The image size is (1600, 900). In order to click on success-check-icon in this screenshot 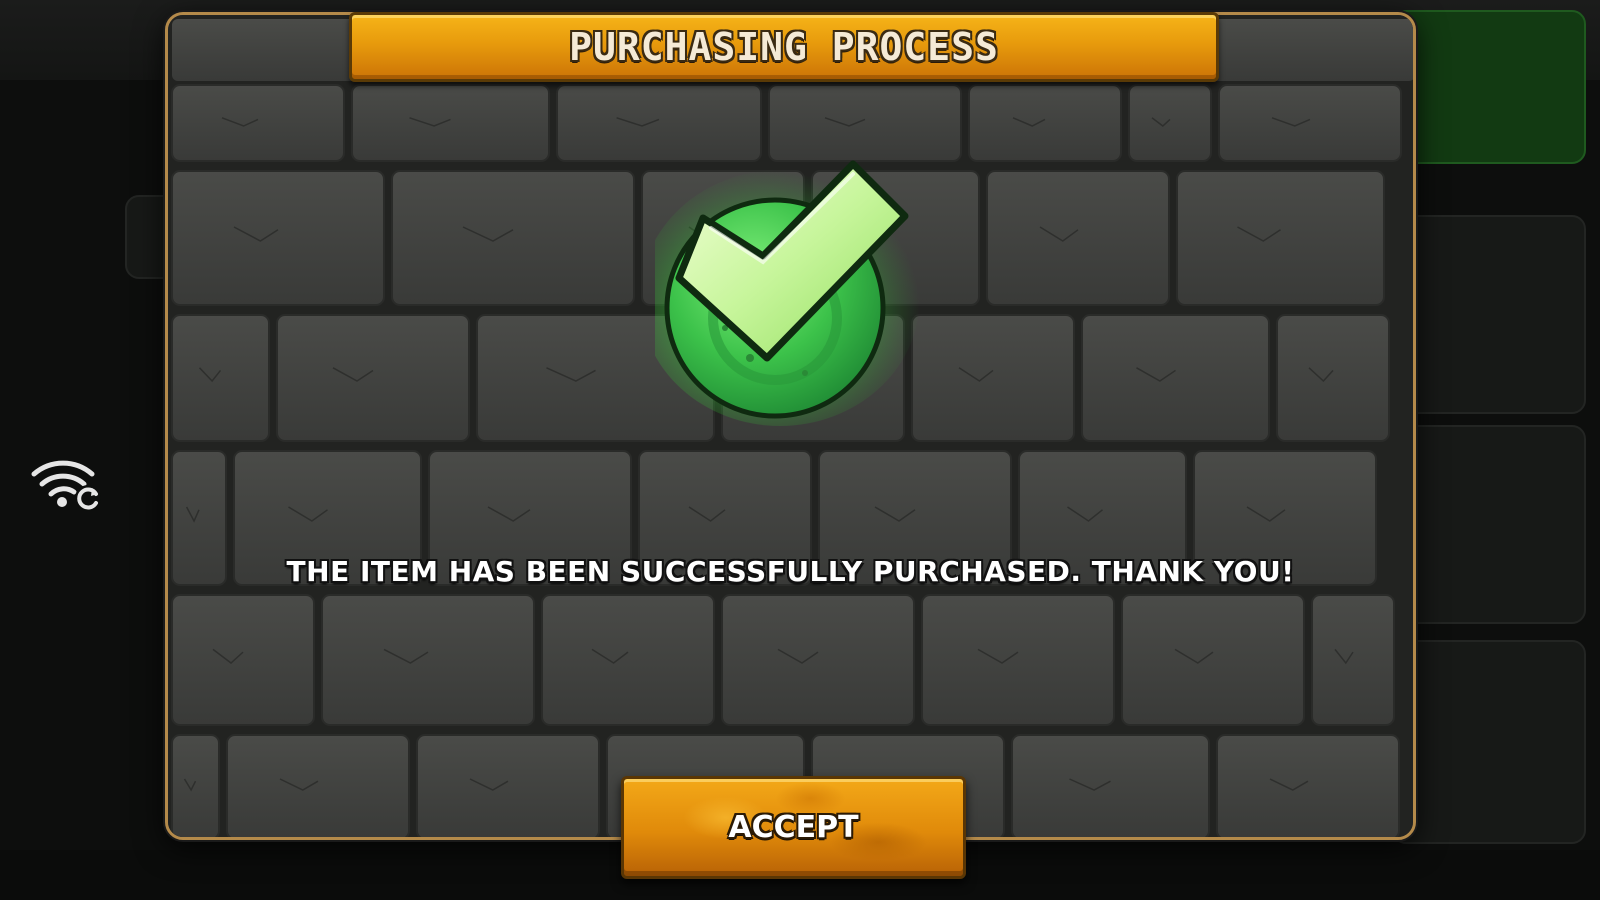, I will do `click(787, 293)`.